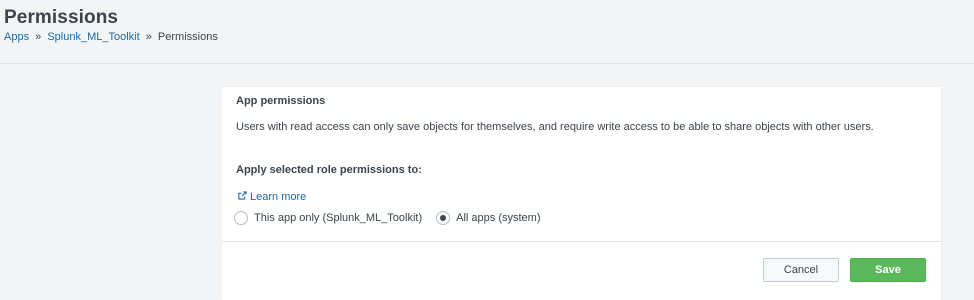  I want to click on apply-permissions-label: Apply selected role permissions to:, so click(329, 170).